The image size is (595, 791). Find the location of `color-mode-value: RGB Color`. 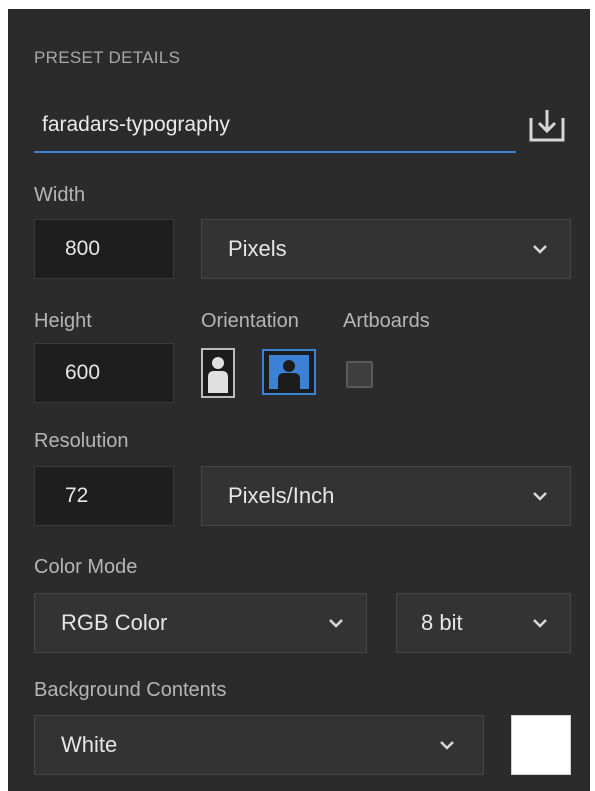

color-mode-value: RGB Color is located at coordinates (114, 622).